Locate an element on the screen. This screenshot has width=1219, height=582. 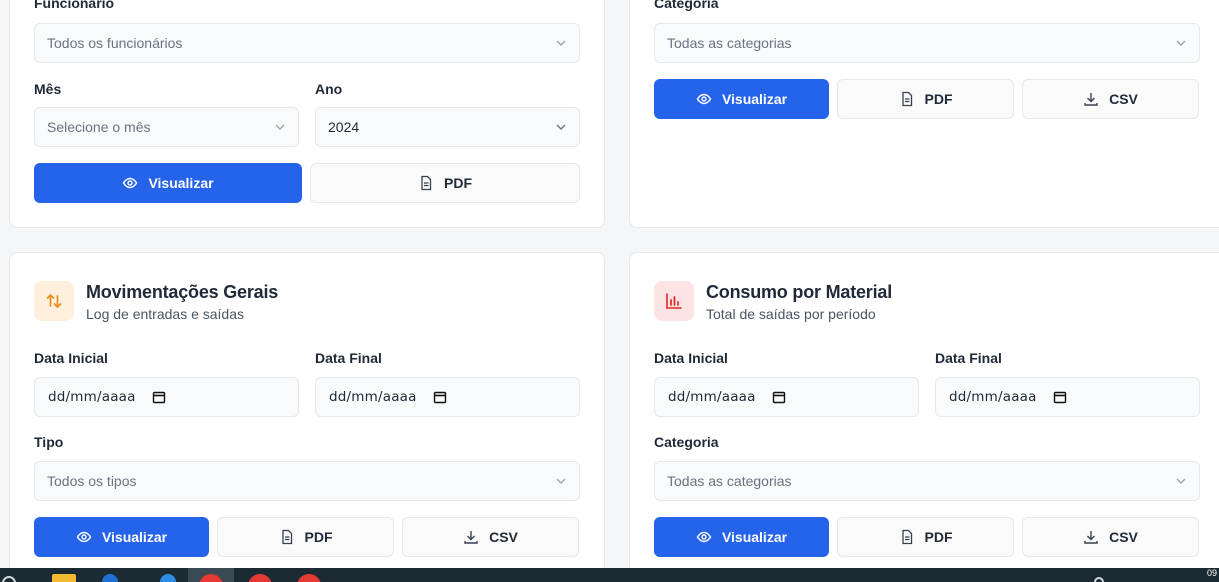
category-view-button: Visualizar is located at coordinates (741, 99).